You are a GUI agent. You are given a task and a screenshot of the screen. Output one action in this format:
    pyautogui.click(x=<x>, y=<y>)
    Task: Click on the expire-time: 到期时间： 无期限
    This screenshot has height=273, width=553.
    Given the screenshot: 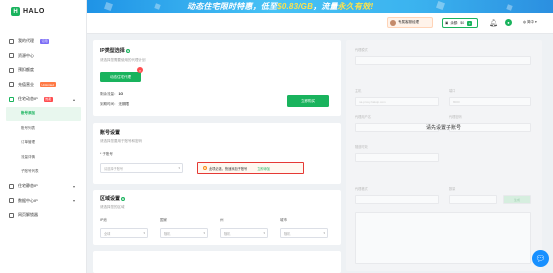 What is the action you would take?
    pyautogui.click(x=114, y=104)
    